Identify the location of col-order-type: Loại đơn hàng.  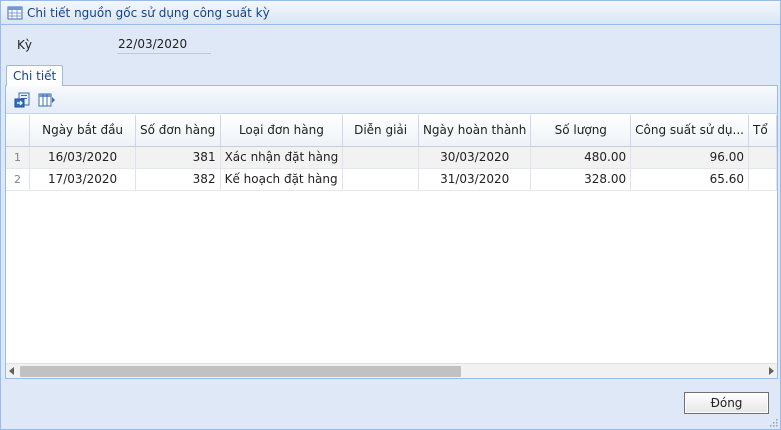
(282, 131).